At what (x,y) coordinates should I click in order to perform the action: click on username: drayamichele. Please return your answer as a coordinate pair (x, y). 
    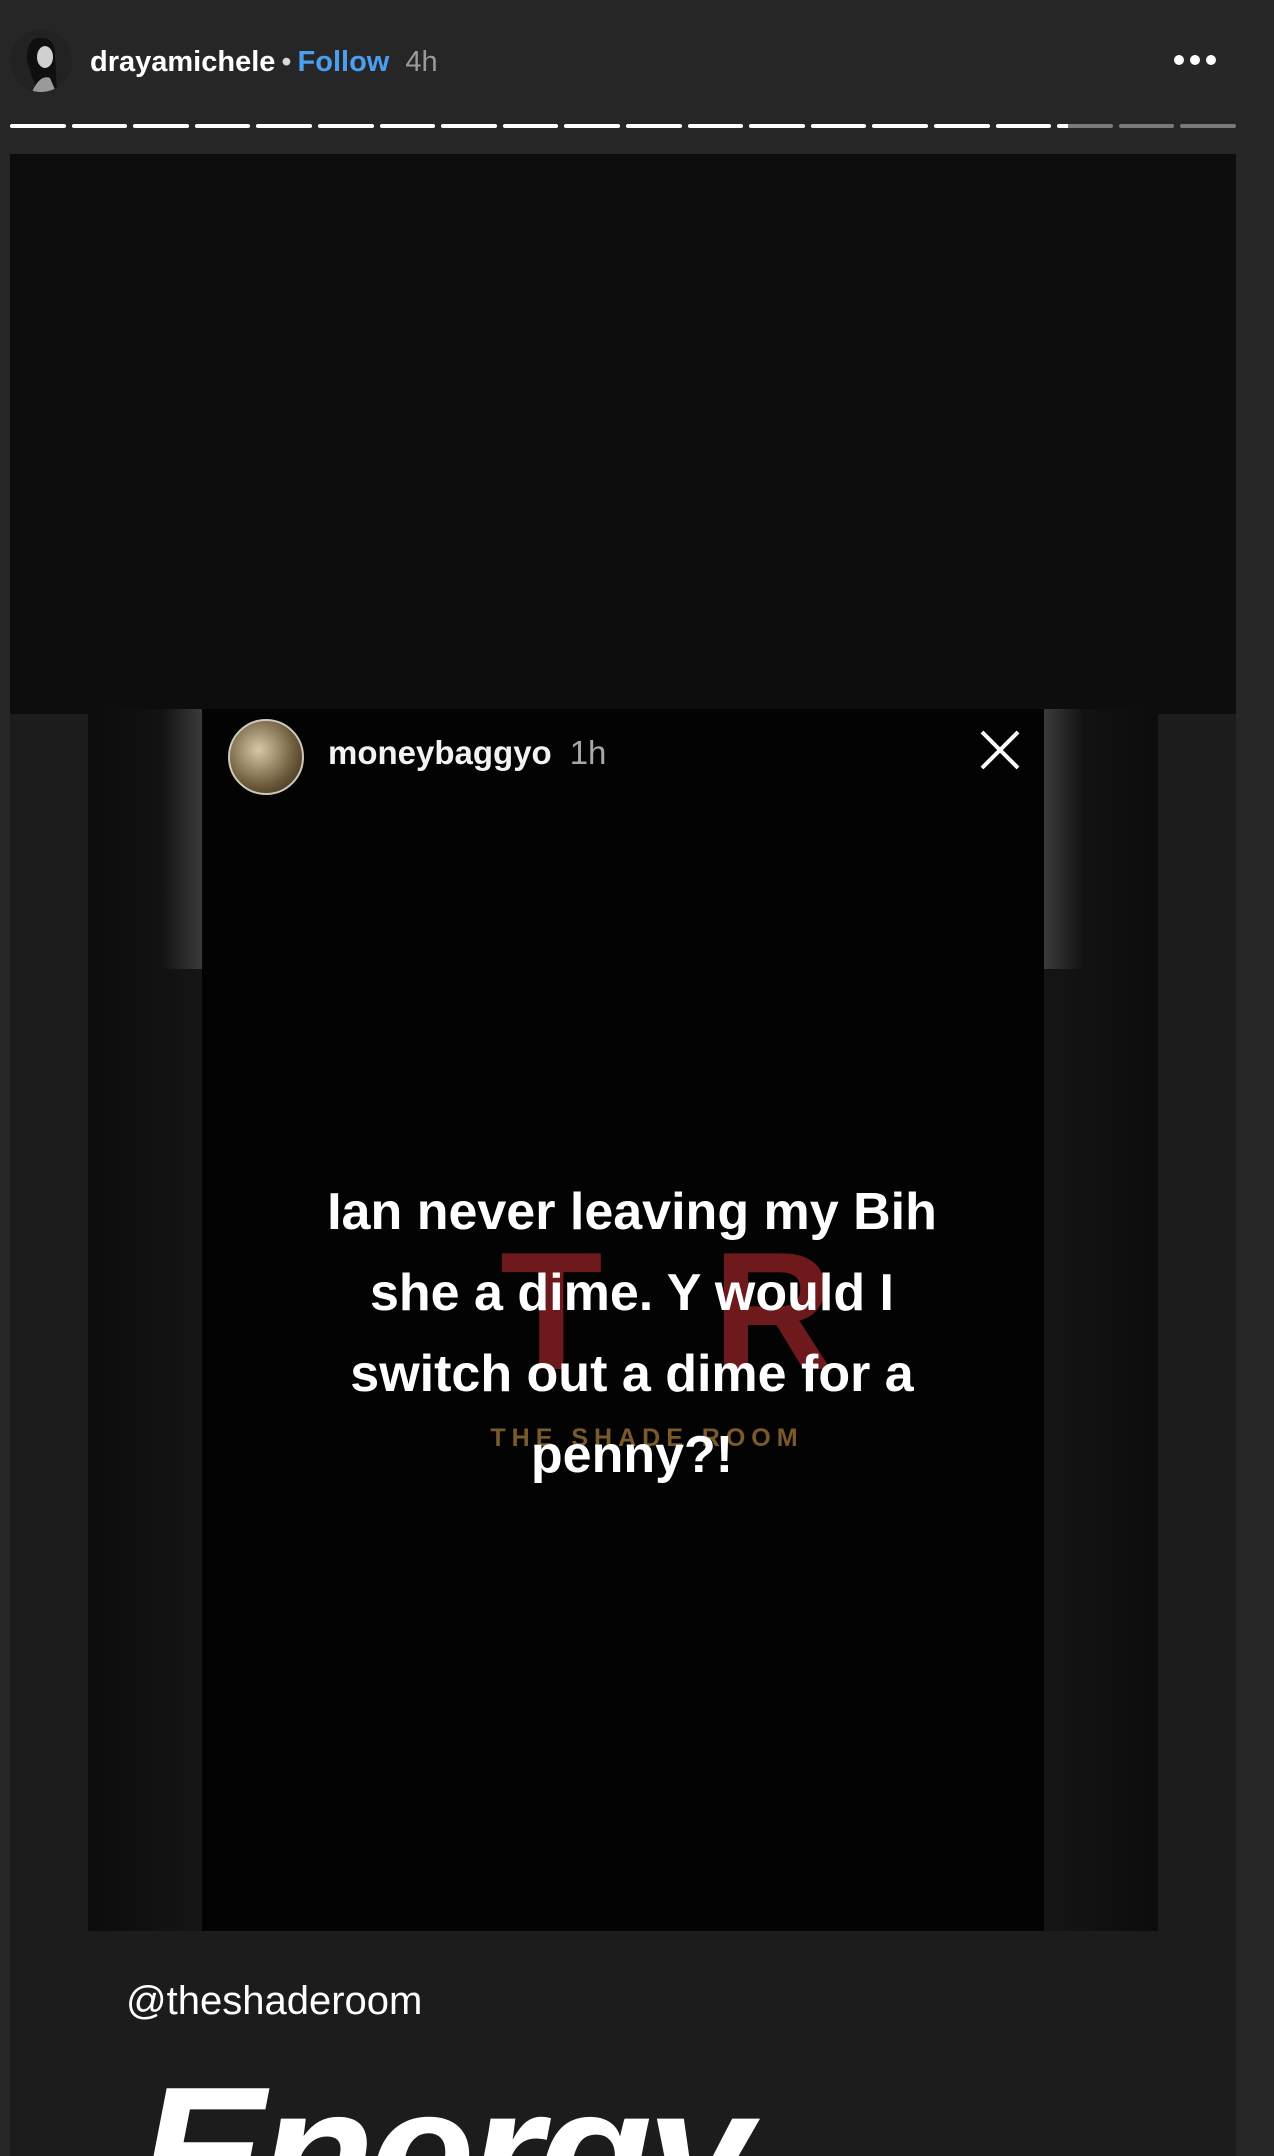
    Looking at the image, I should click on (182, 62).